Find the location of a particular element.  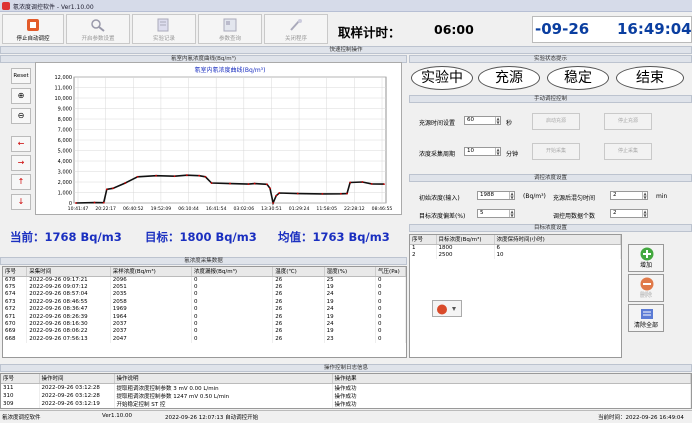

data-table-cell: 1964 is located at coordinates (151, 316).